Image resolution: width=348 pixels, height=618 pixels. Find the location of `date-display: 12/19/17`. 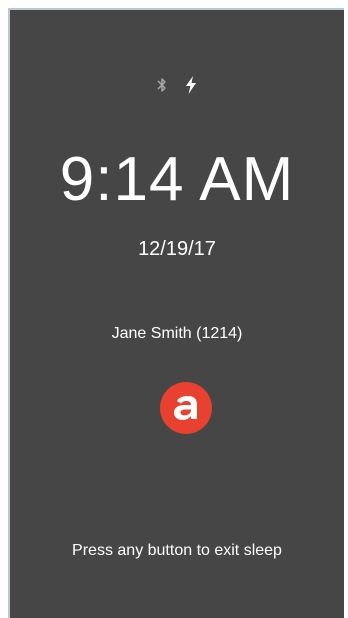

date-display: 12/19/17 is located at coordinates (177, 249).